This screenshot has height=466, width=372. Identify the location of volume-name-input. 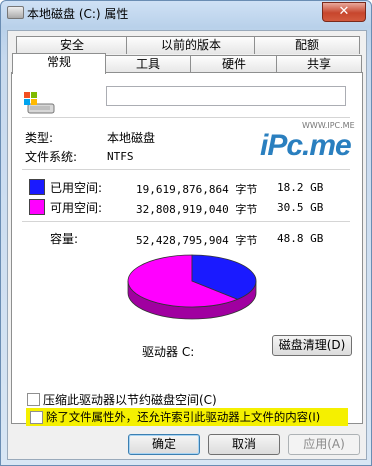
(226, 96).